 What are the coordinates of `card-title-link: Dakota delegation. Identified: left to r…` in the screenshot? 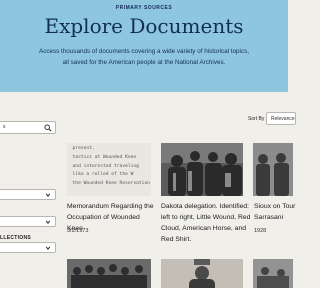 It's located at (206, 223).